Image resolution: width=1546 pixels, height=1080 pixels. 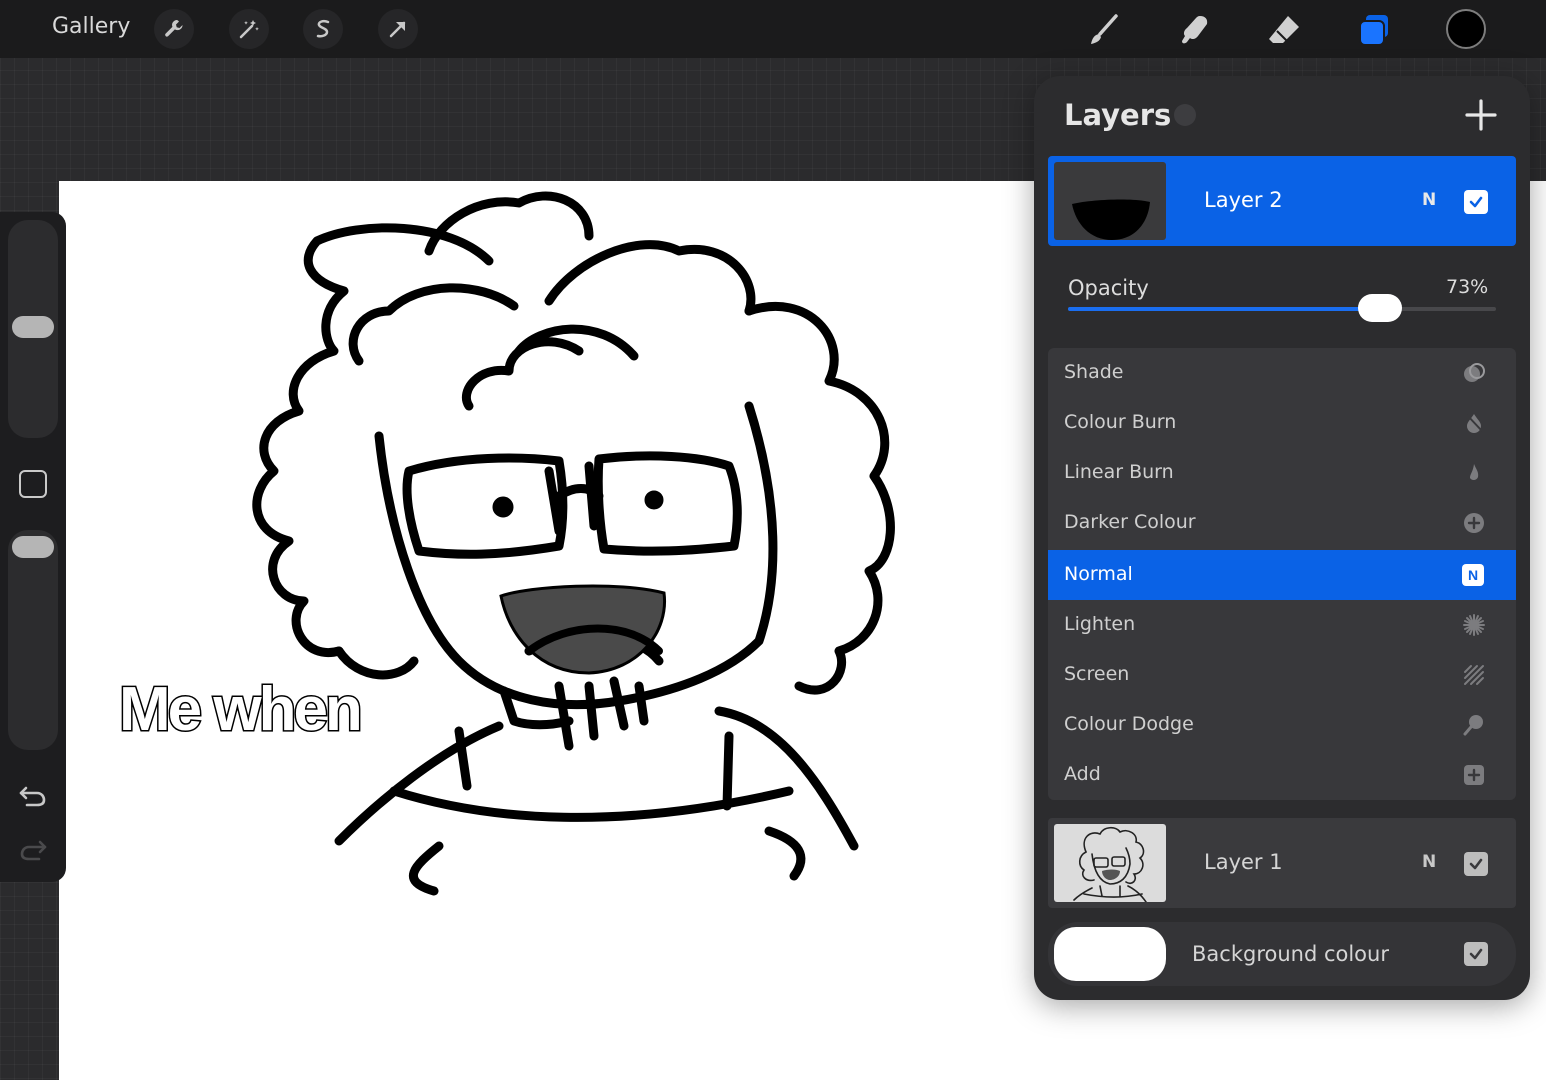 I want to click on blend-mode-label: Darker Colour, so click(x=1130, y=522).